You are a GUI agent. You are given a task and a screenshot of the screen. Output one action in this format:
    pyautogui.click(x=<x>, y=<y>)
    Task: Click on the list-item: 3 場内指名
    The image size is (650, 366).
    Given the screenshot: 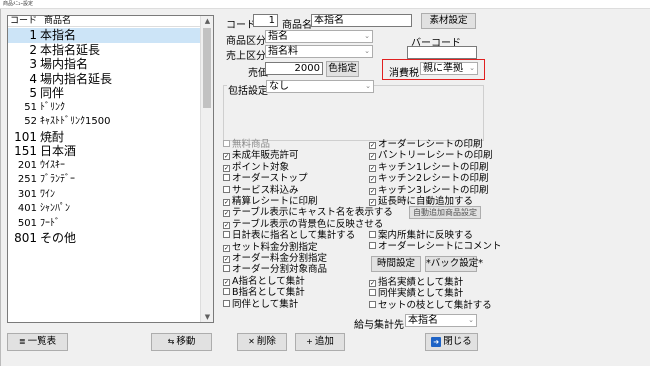 What is the action you would take?
    pyautogui.click(x=104, y=64)
    